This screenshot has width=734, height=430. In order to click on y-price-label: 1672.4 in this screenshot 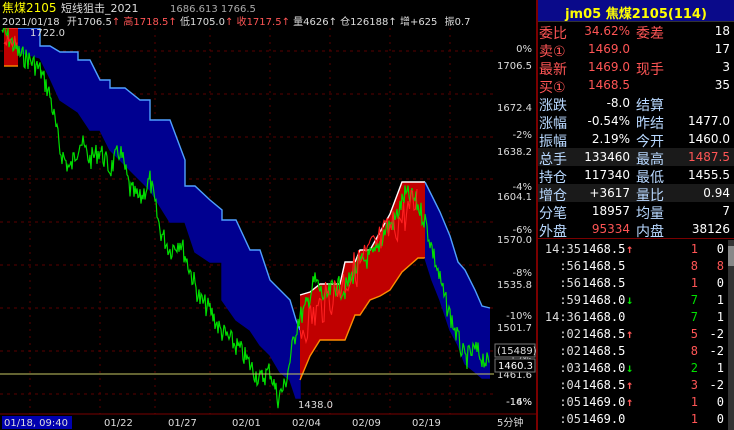, I will do `click(514, 108)`.